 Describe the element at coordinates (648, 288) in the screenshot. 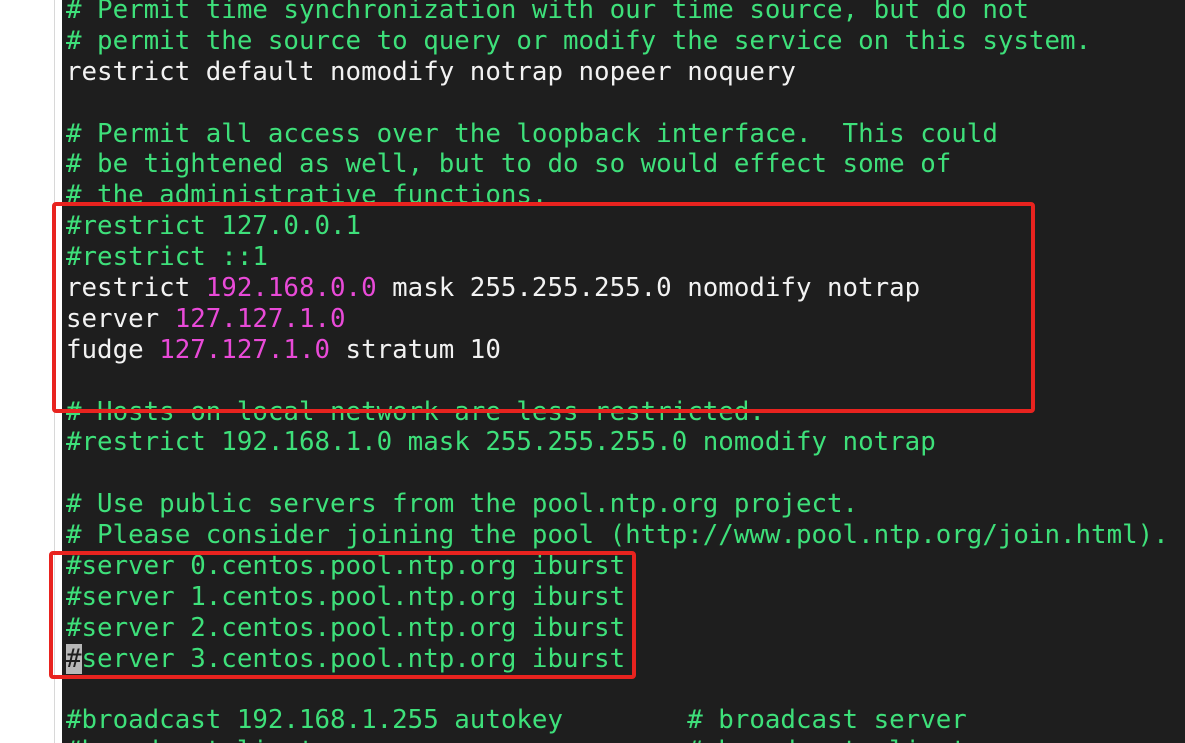

I see `code-token: mask 255.255.255.0 nomodify notrap` at that location.